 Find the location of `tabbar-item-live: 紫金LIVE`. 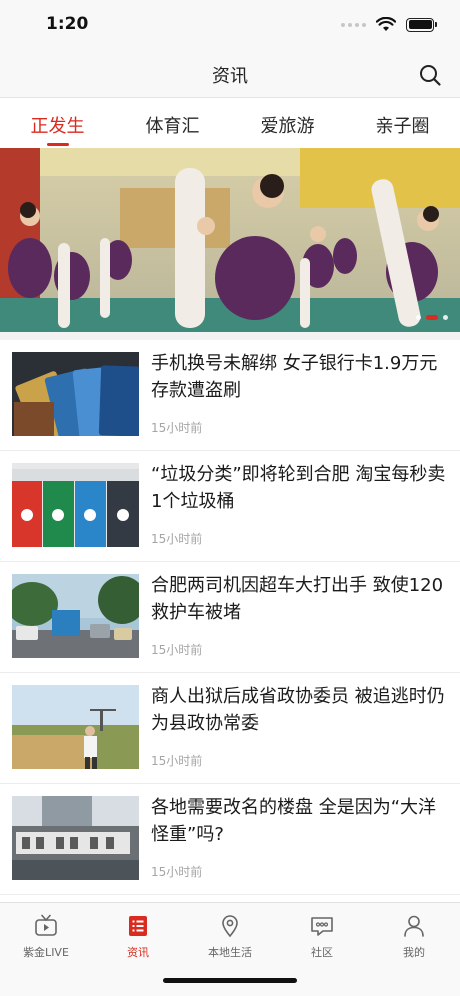

tabbar-item-live: 紫金LIVE is located at coordinates (46, 935).